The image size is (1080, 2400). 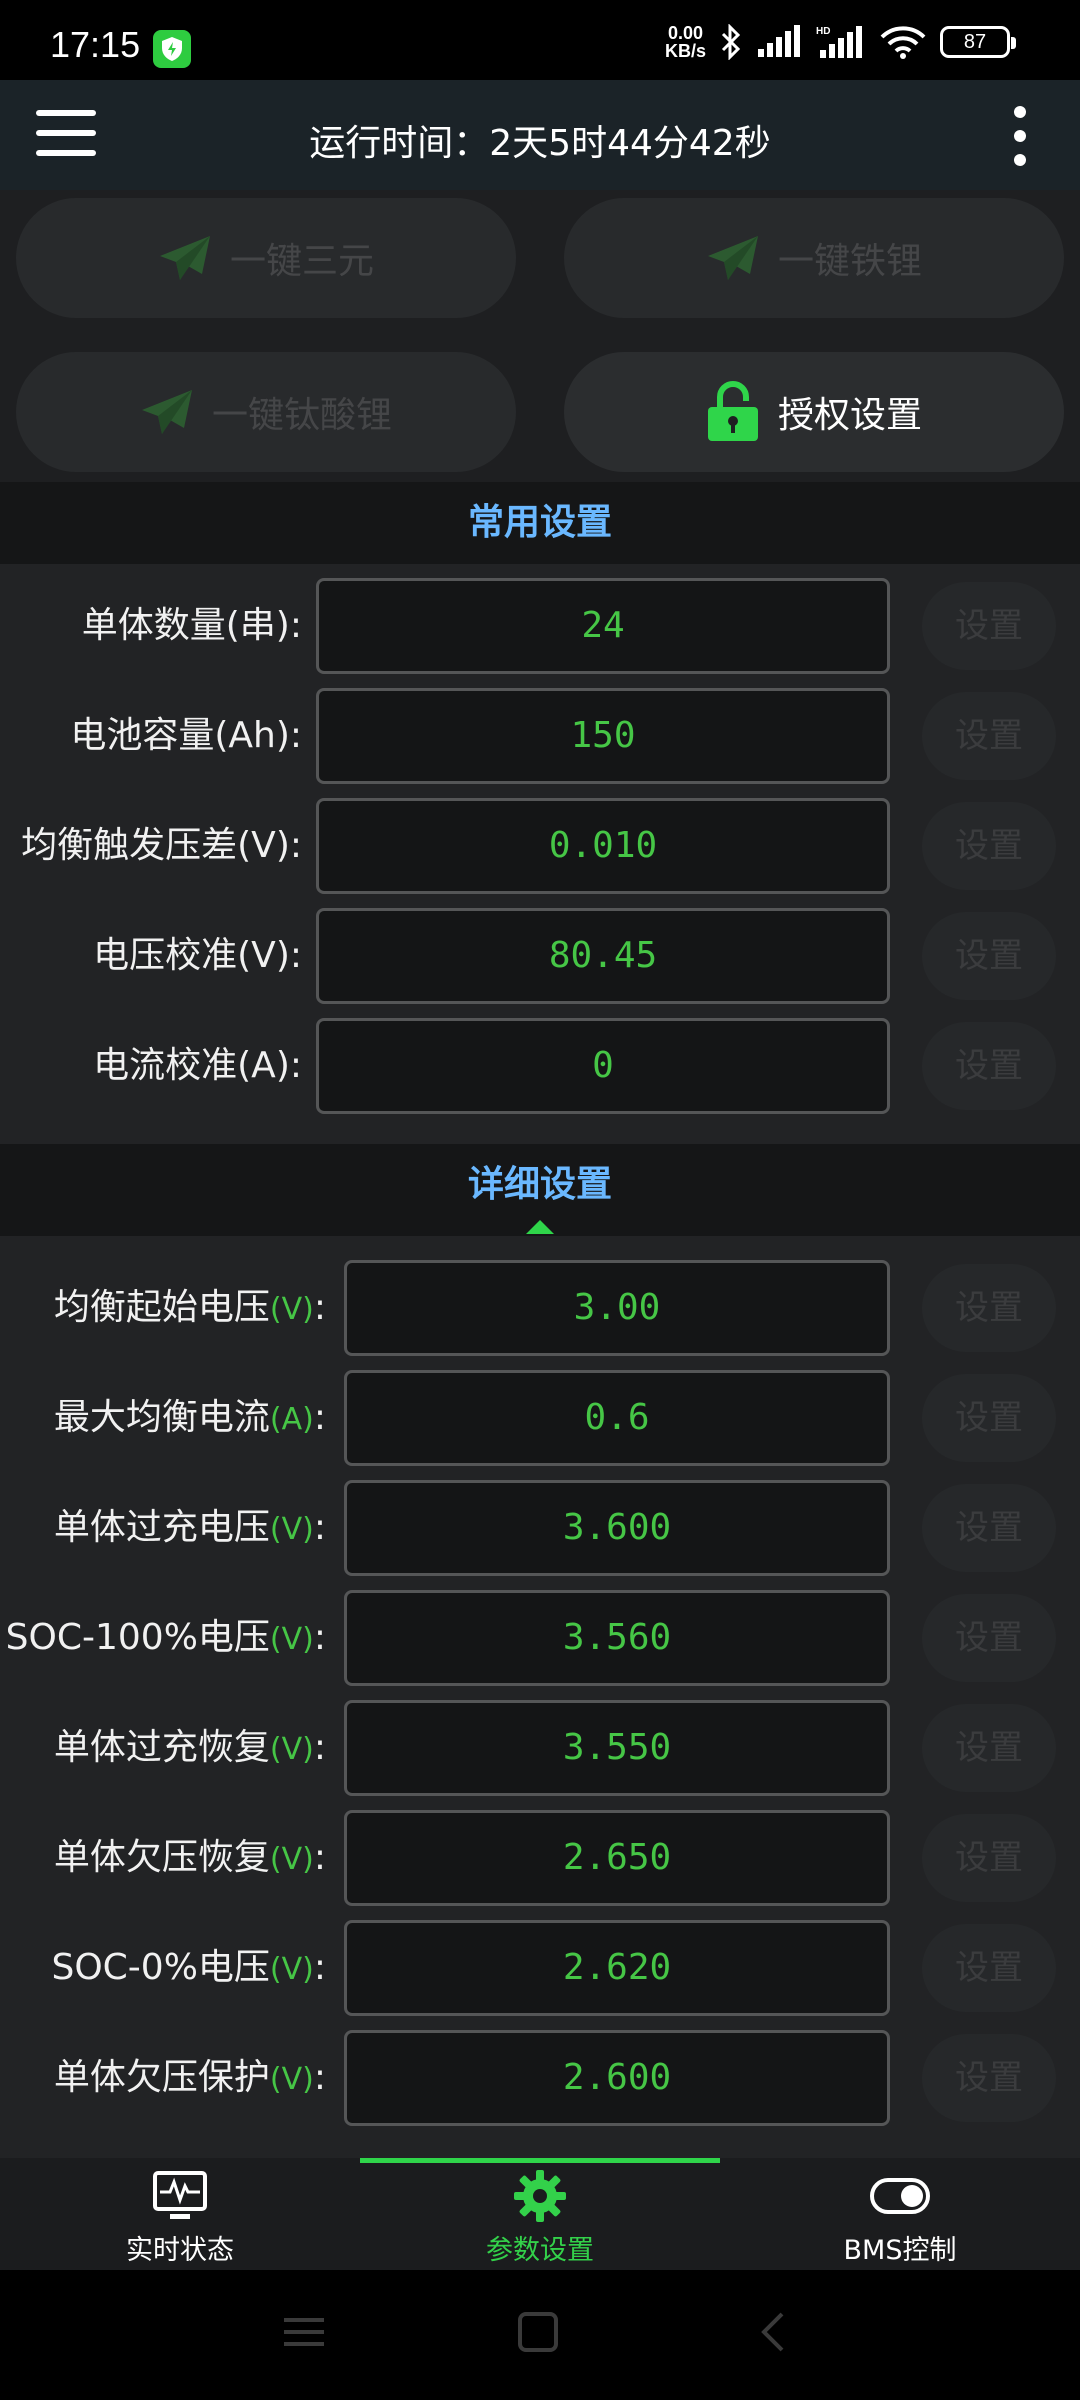 I want to click on setting-value-field: 24, so click(x=603, y=626).